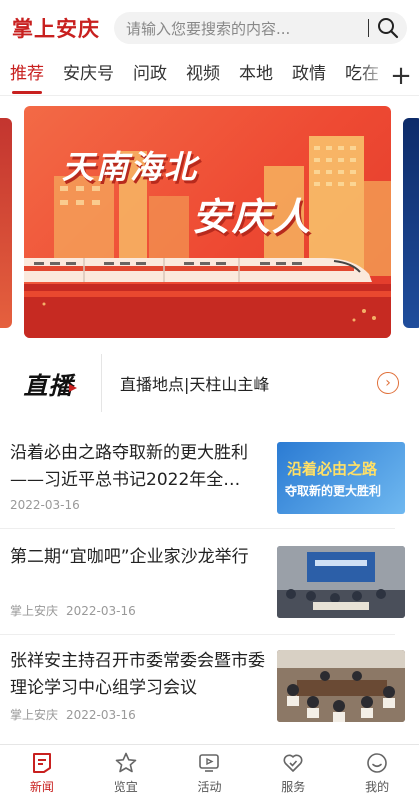 This screenshot has height=800, width=419. Describe the element at coordinates (6, 223) in the screenshot. I see `carousel-prev-card` at that location.